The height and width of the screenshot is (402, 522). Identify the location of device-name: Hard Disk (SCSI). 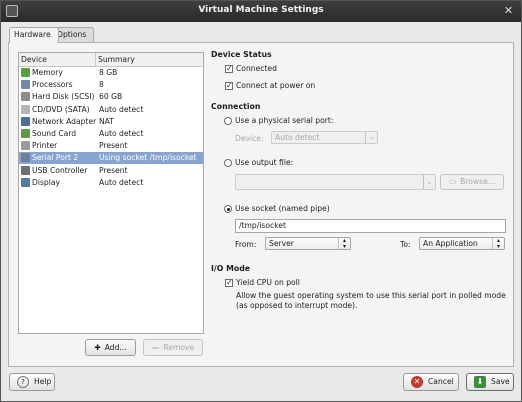
(63, 97).